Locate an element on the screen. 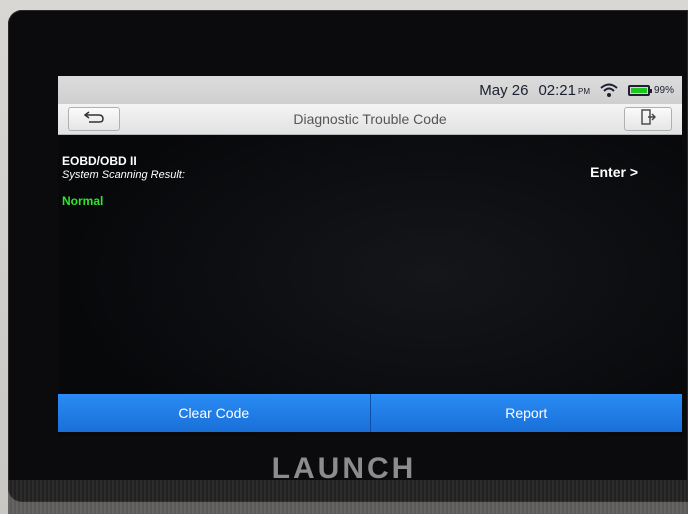 This screenshot has height=514, width=688. report-button: Report is located at coordinates (525, 413).